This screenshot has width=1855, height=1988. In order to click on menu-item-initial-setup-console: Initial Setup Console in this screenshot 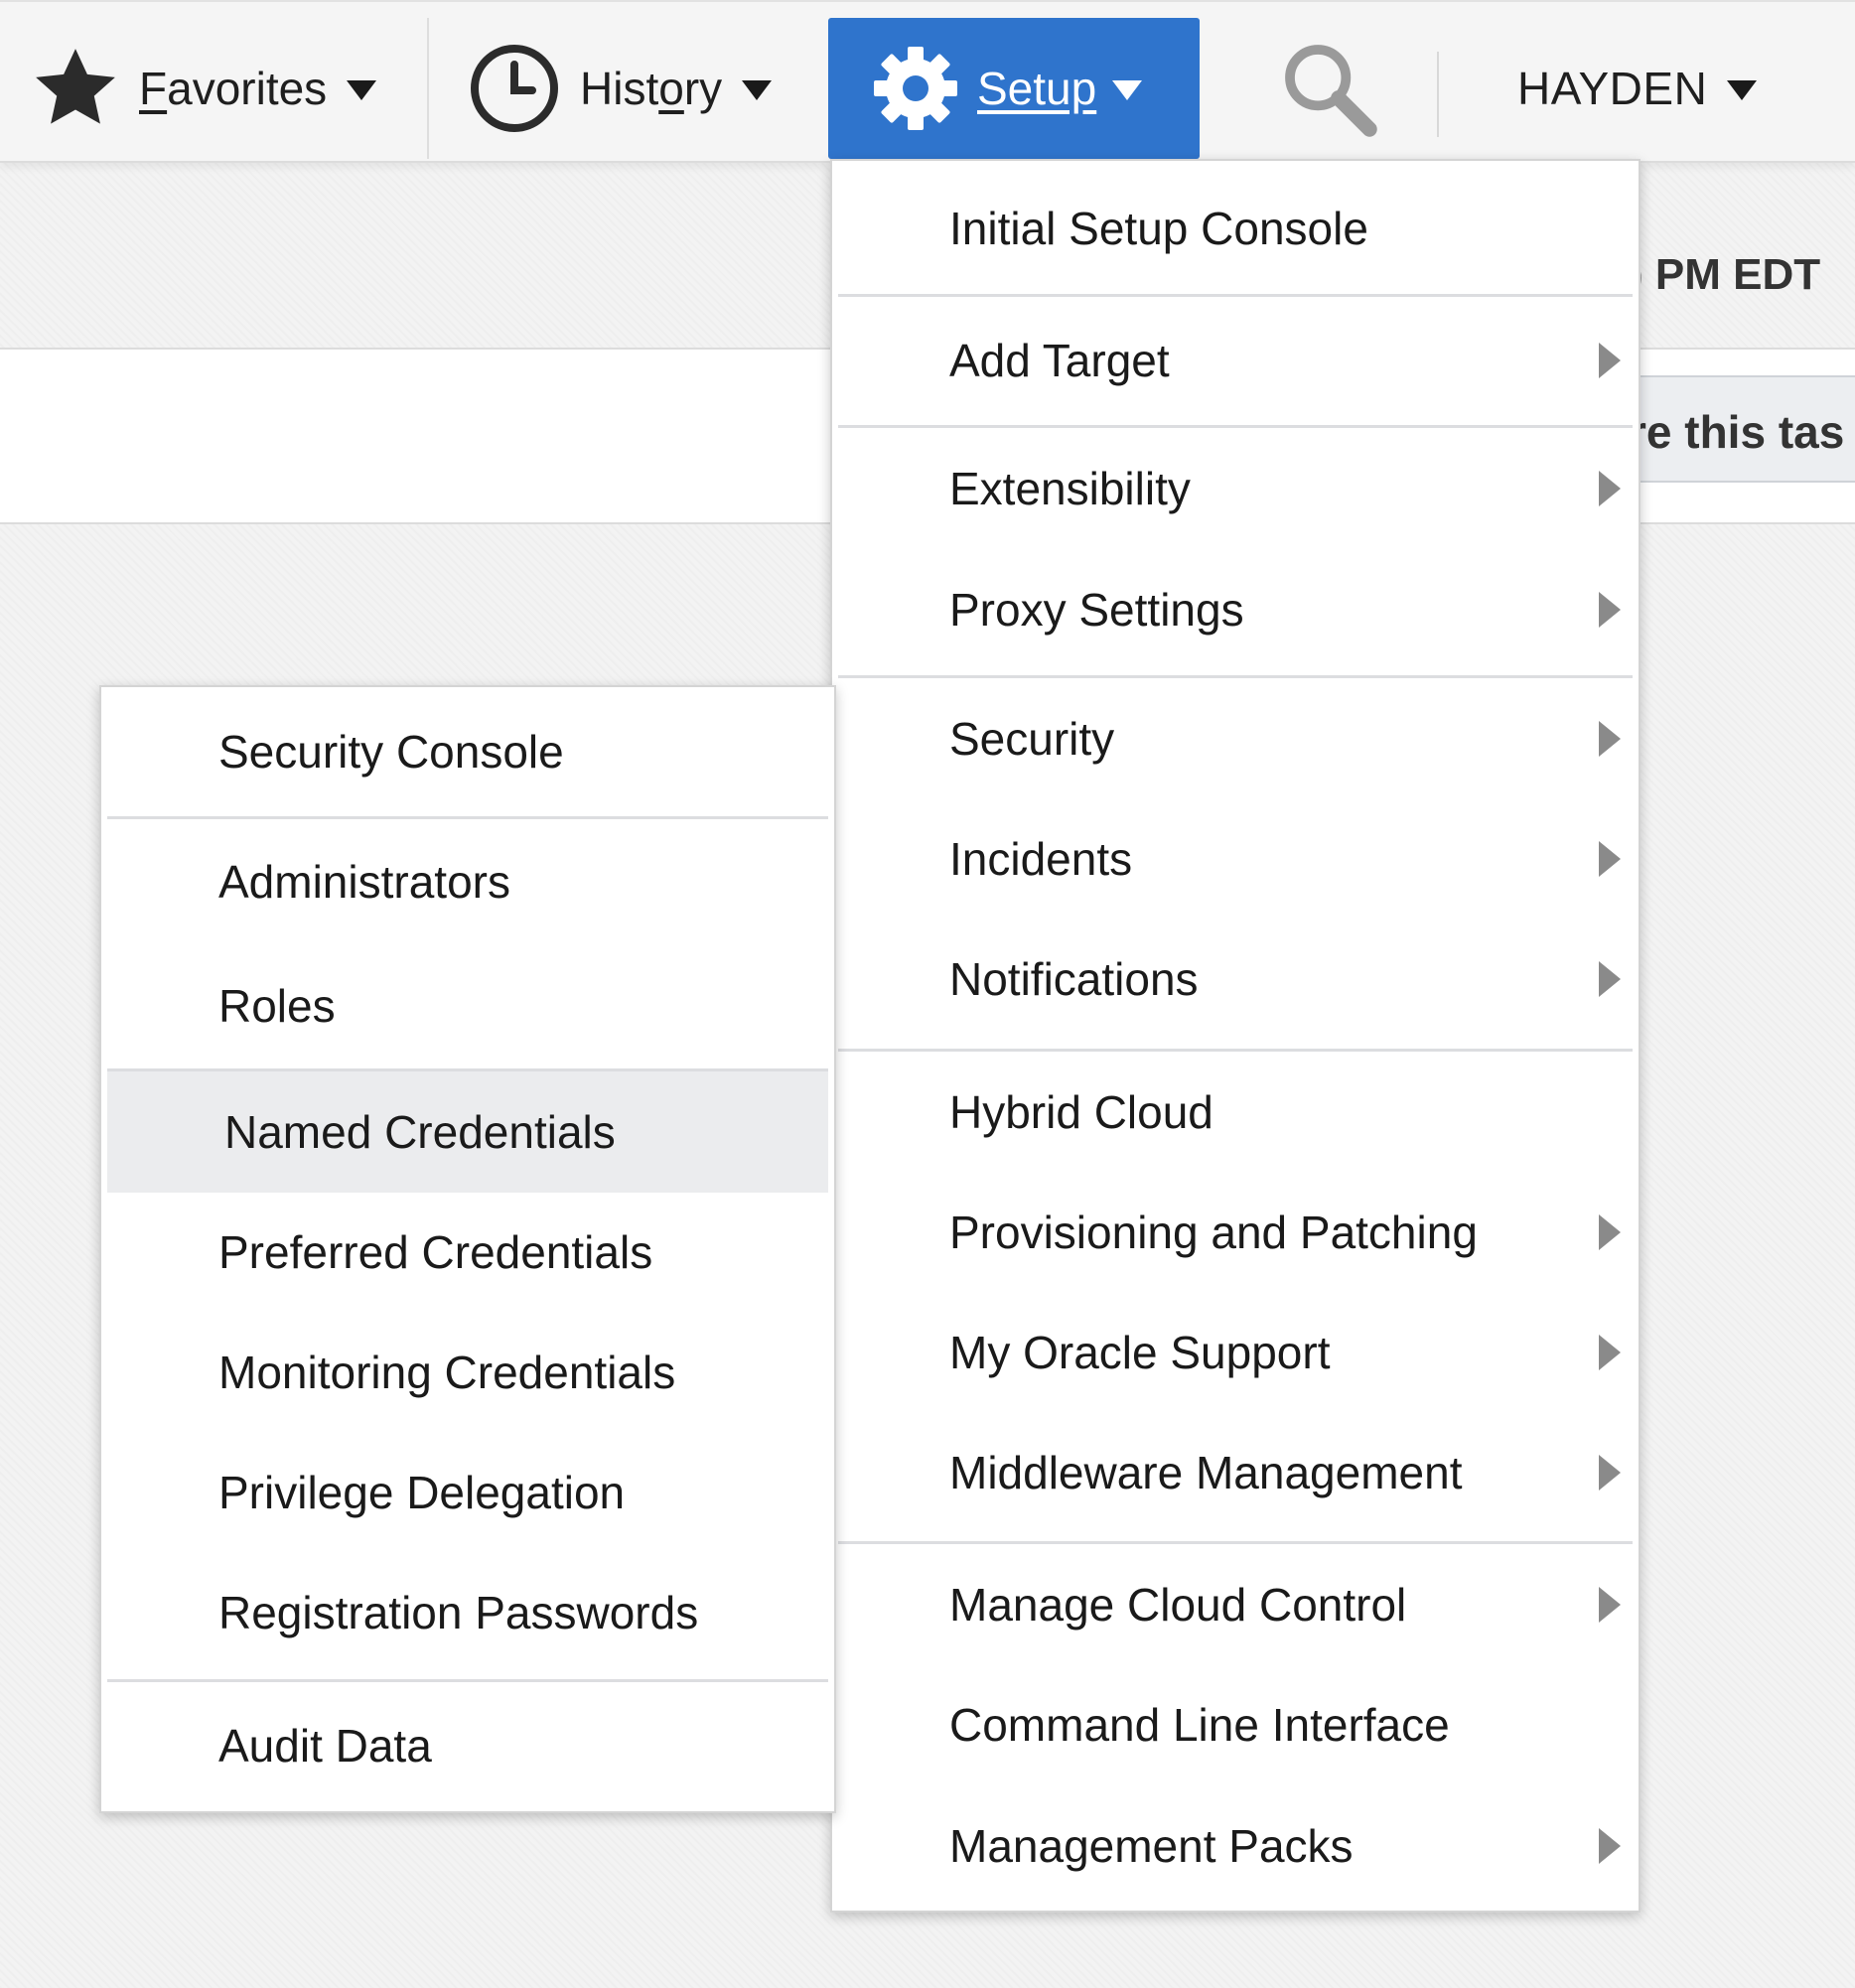, I will do `click(1235, 228)`.